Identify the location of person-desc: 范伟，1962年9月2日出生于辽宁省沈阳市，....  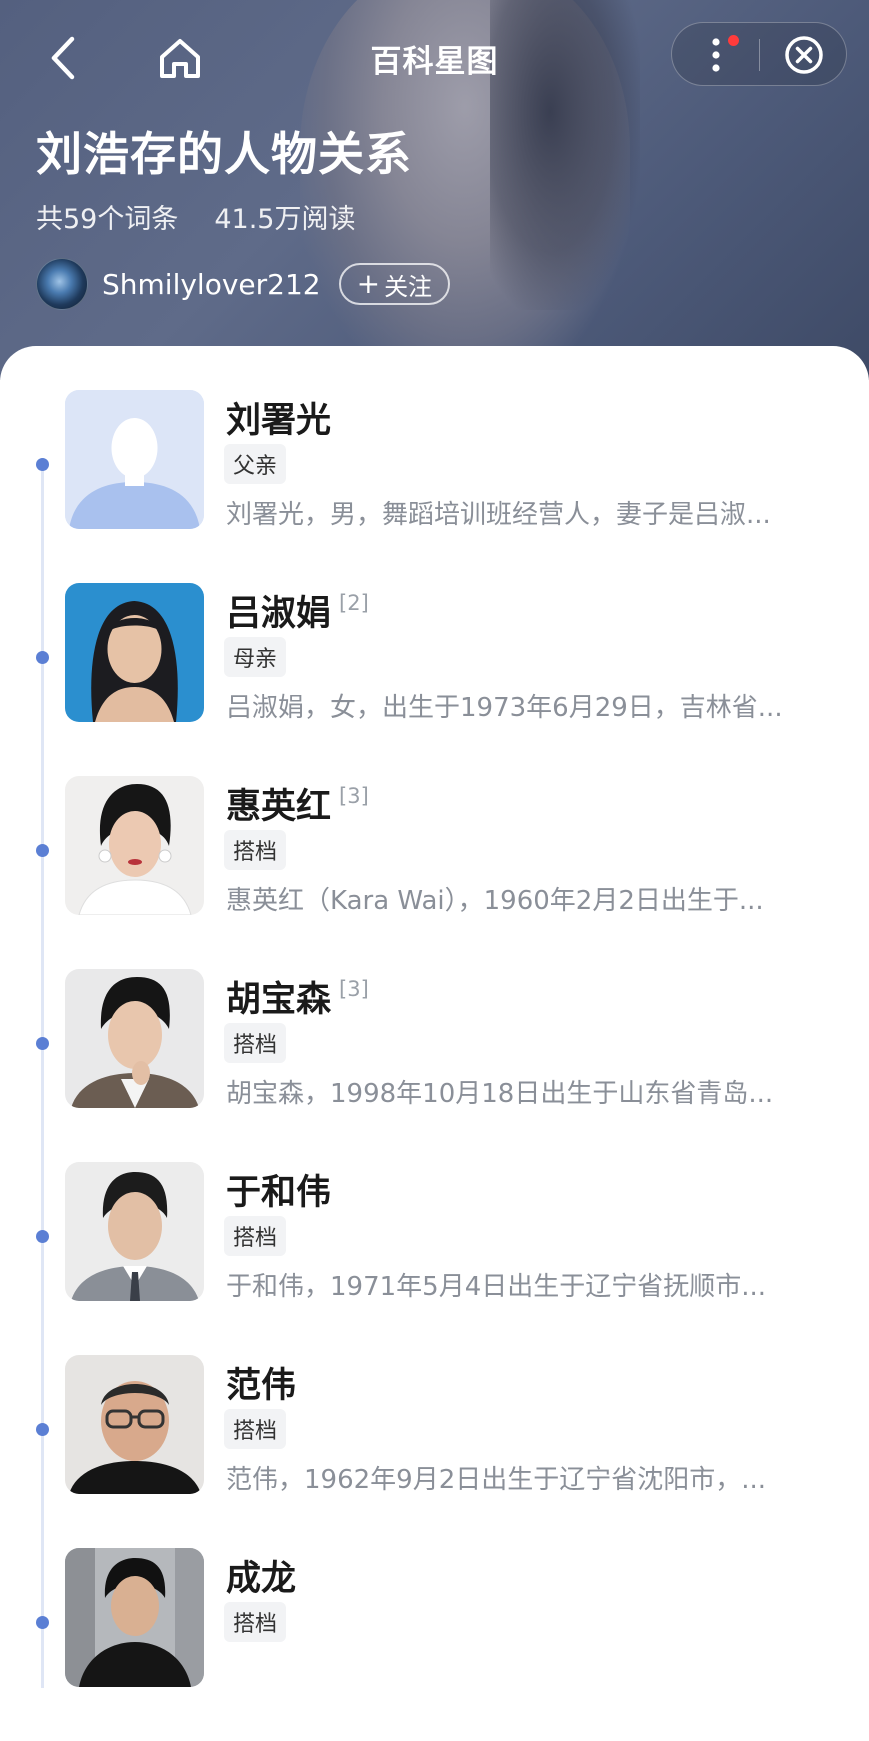
(496, 1480).